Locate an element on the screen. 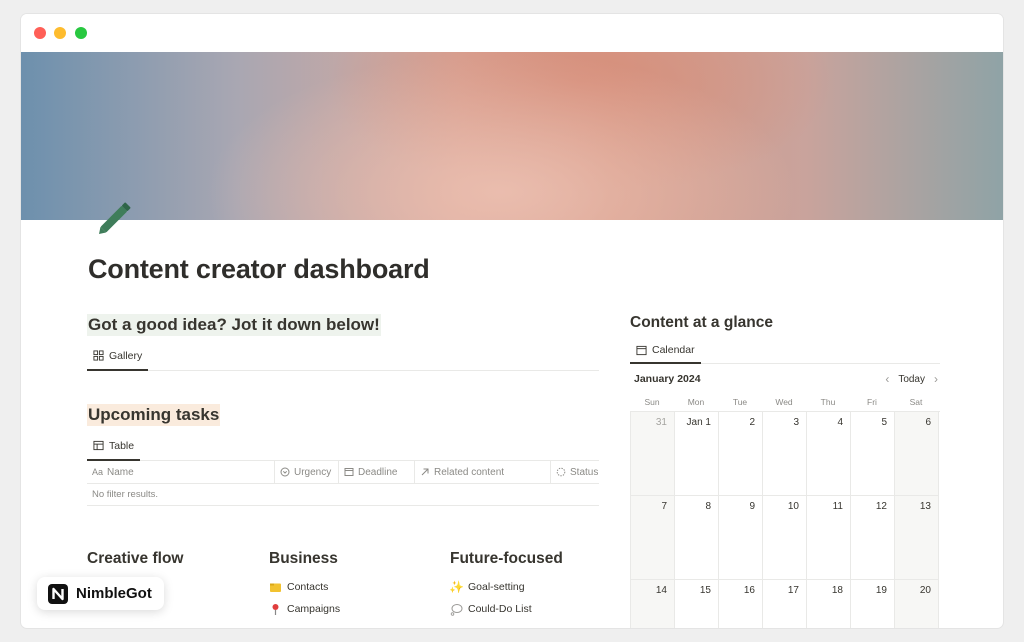 This screenshot has height=642, width=1024. calendar-day-cell: 12 is located at coordinates (873, 538).